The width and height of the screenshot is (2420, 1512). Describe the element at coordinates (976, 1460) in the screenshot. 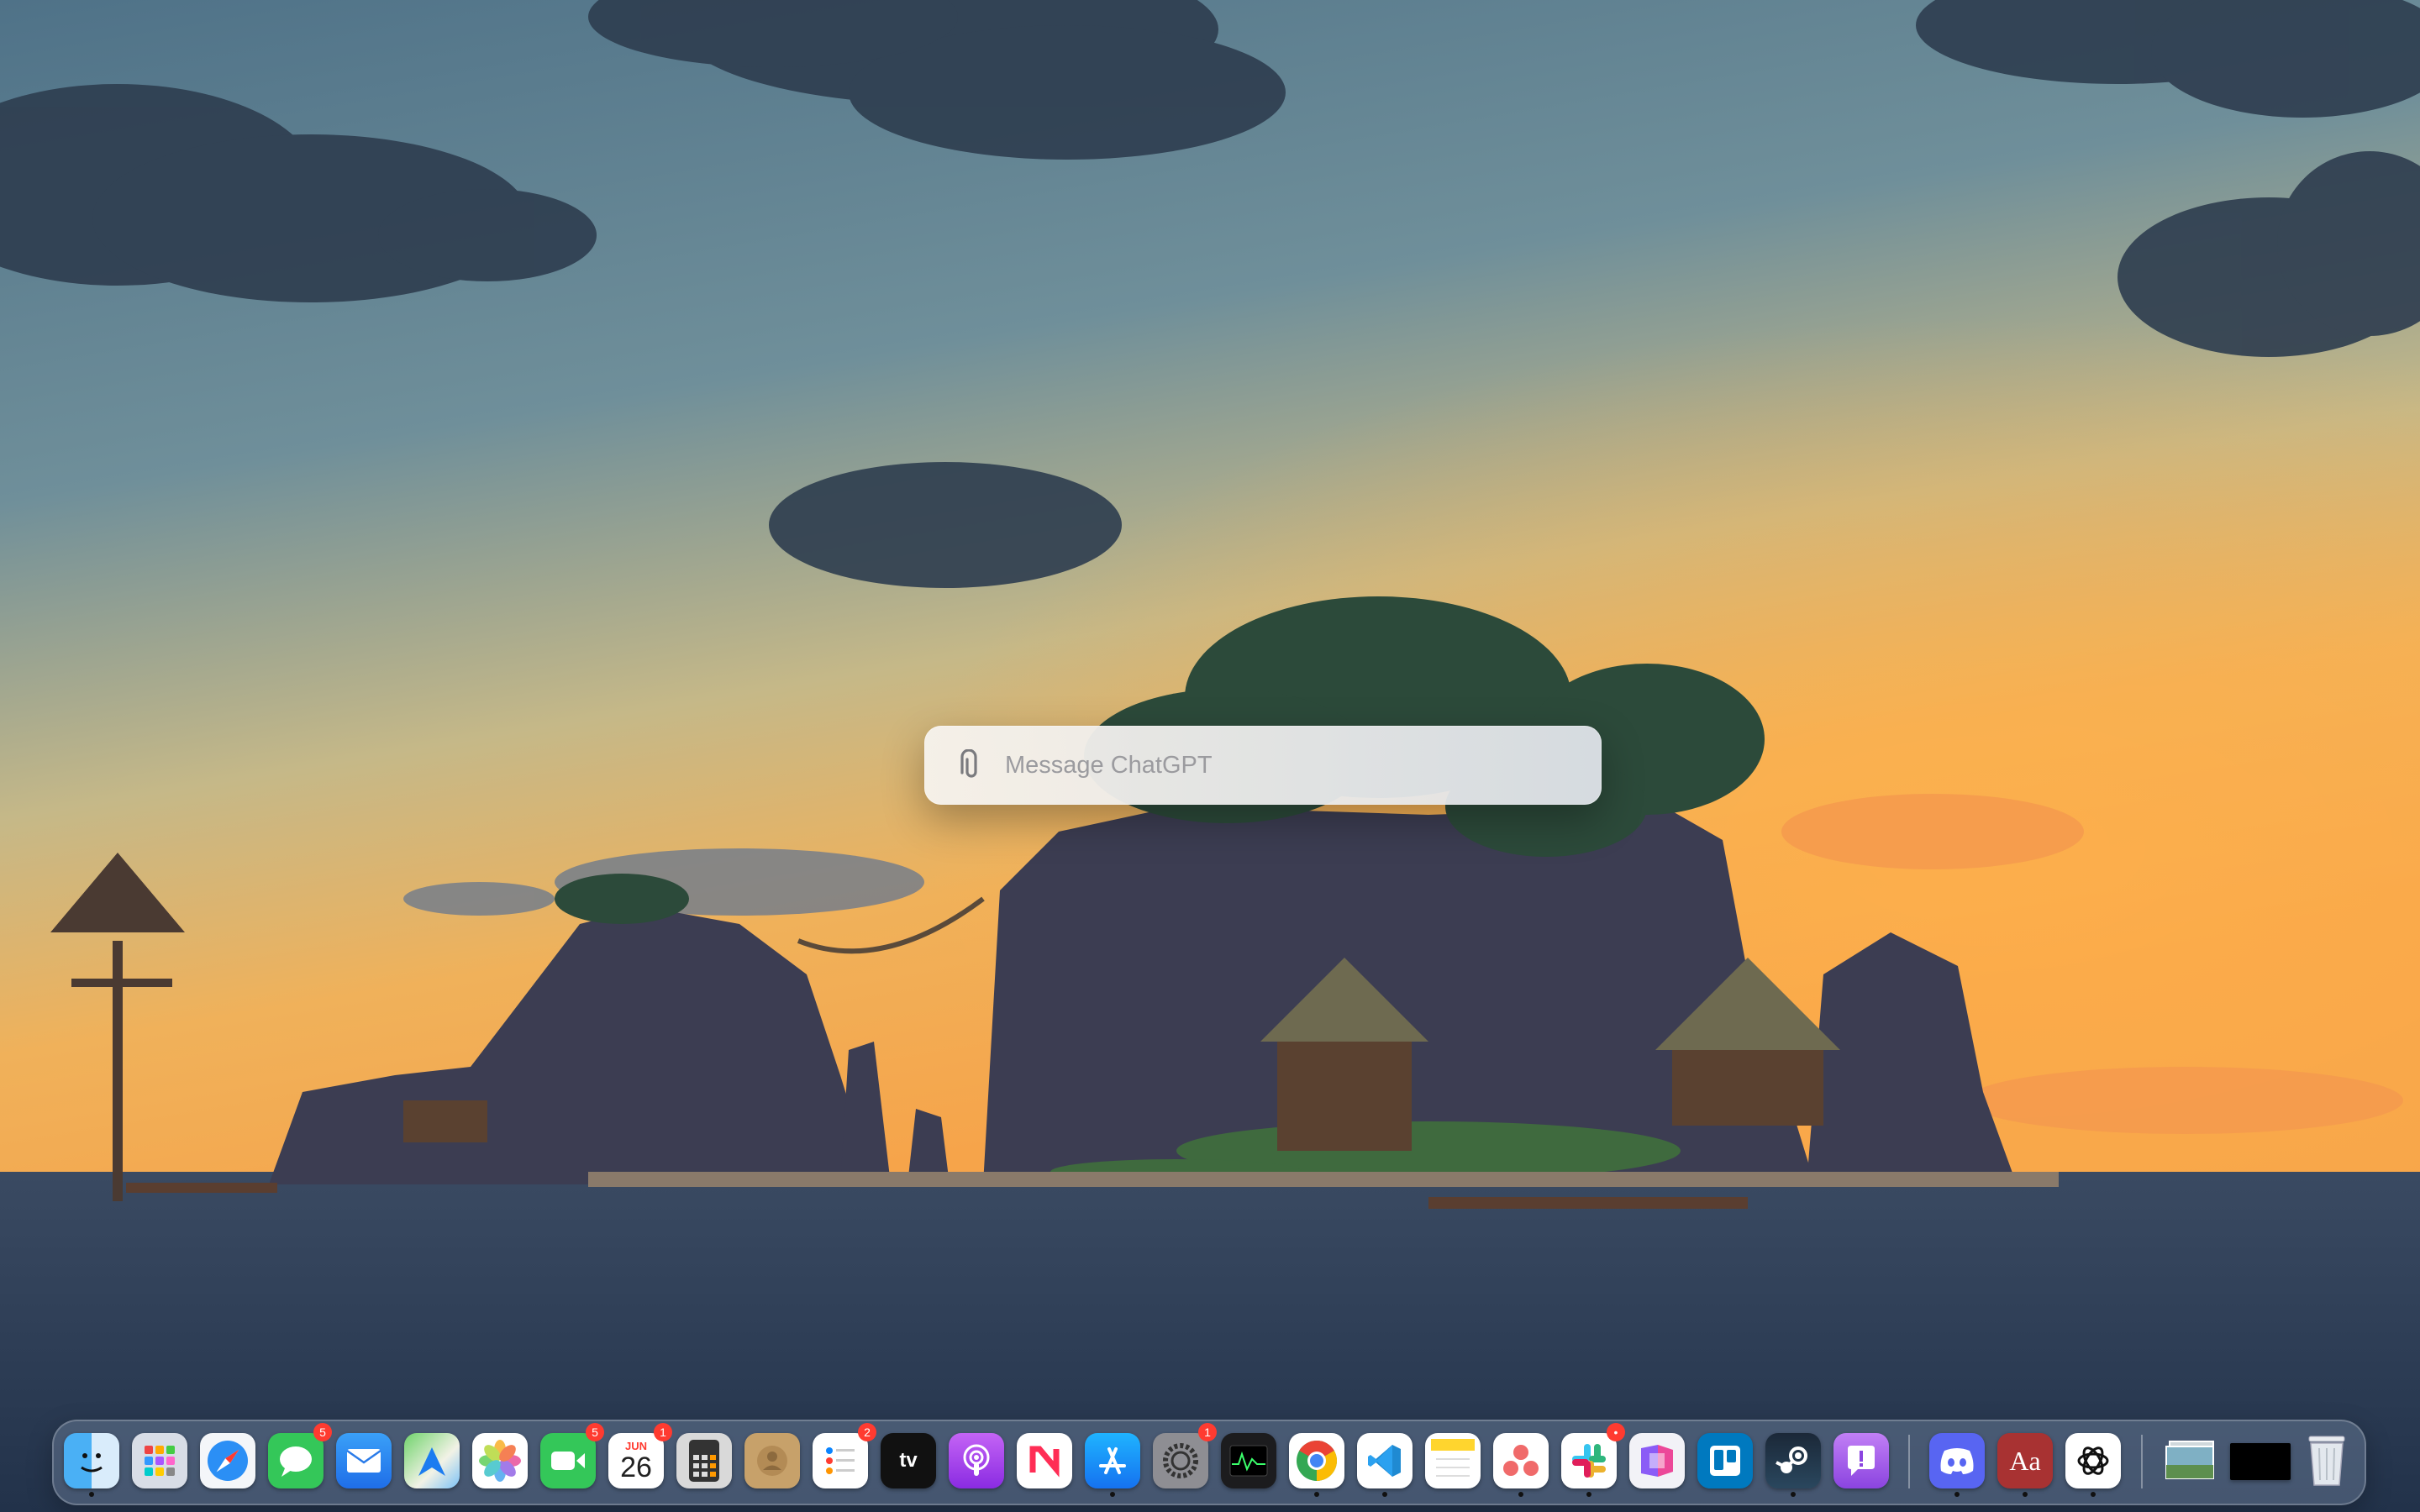

I see `podcasts-icon` at that location.